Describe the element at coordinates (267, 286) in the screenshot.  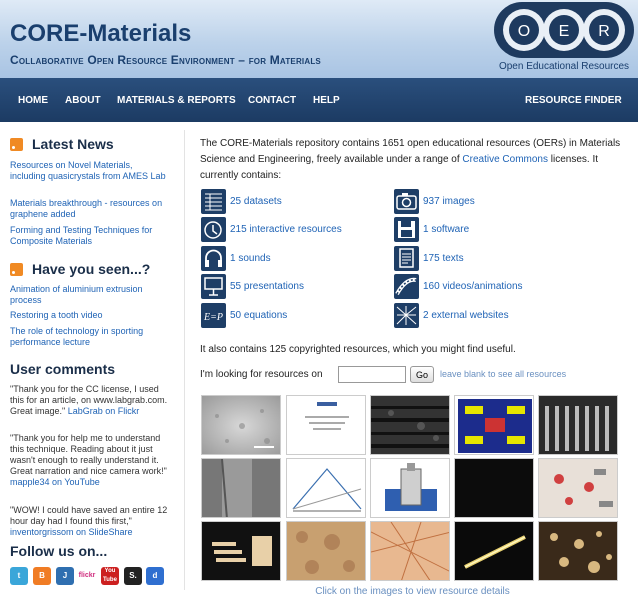
I see `resource-presentations-link: 55 presentations` at that location.